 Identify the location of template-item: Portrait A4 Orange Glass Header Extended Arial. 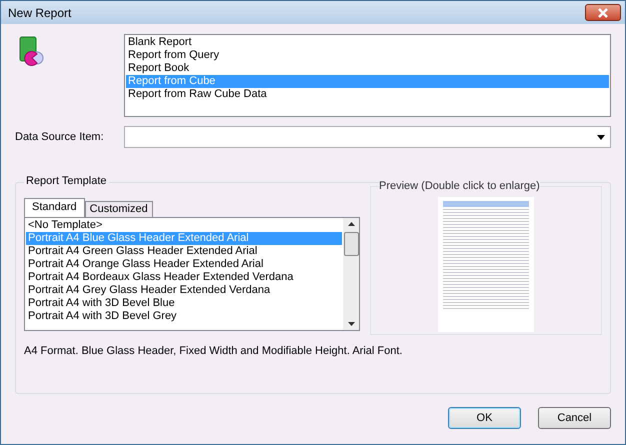
(184, 264).